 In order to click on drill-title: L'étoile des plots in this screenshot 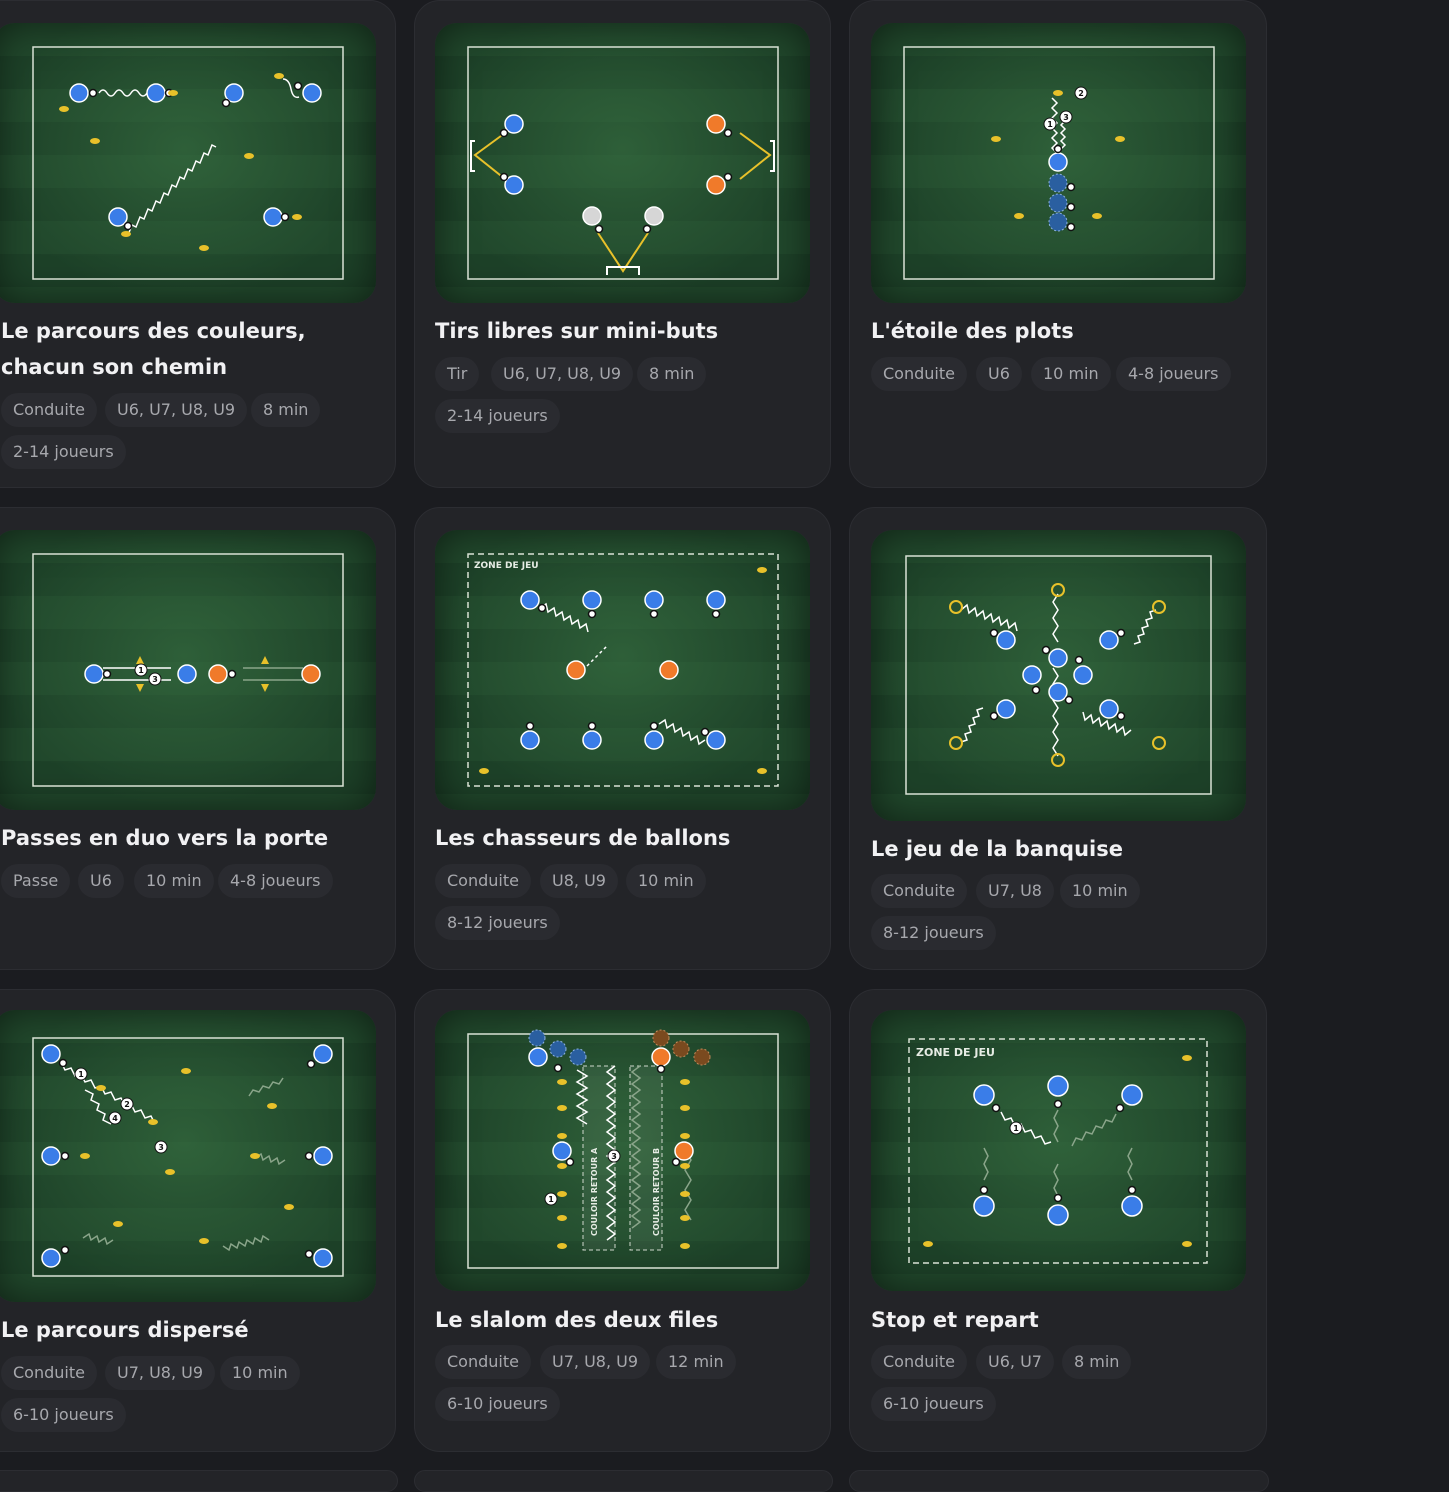, I will do `click(972, 331)`.